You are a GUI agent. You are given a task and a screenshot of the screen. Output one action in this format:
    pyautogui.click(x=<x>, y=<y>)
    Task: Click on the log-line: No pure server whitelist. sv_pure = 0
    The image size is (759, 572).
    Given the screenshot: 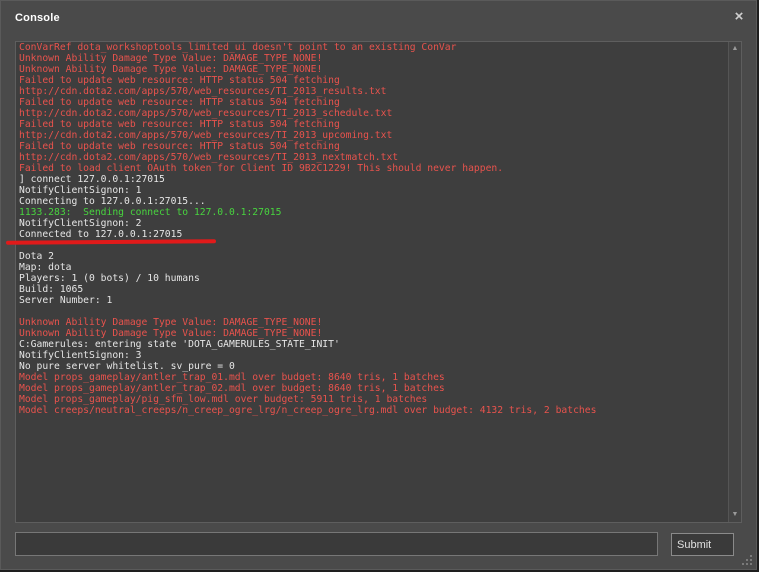 What is the action you would take?
    pyautogui.click(x=127, y=366)
    